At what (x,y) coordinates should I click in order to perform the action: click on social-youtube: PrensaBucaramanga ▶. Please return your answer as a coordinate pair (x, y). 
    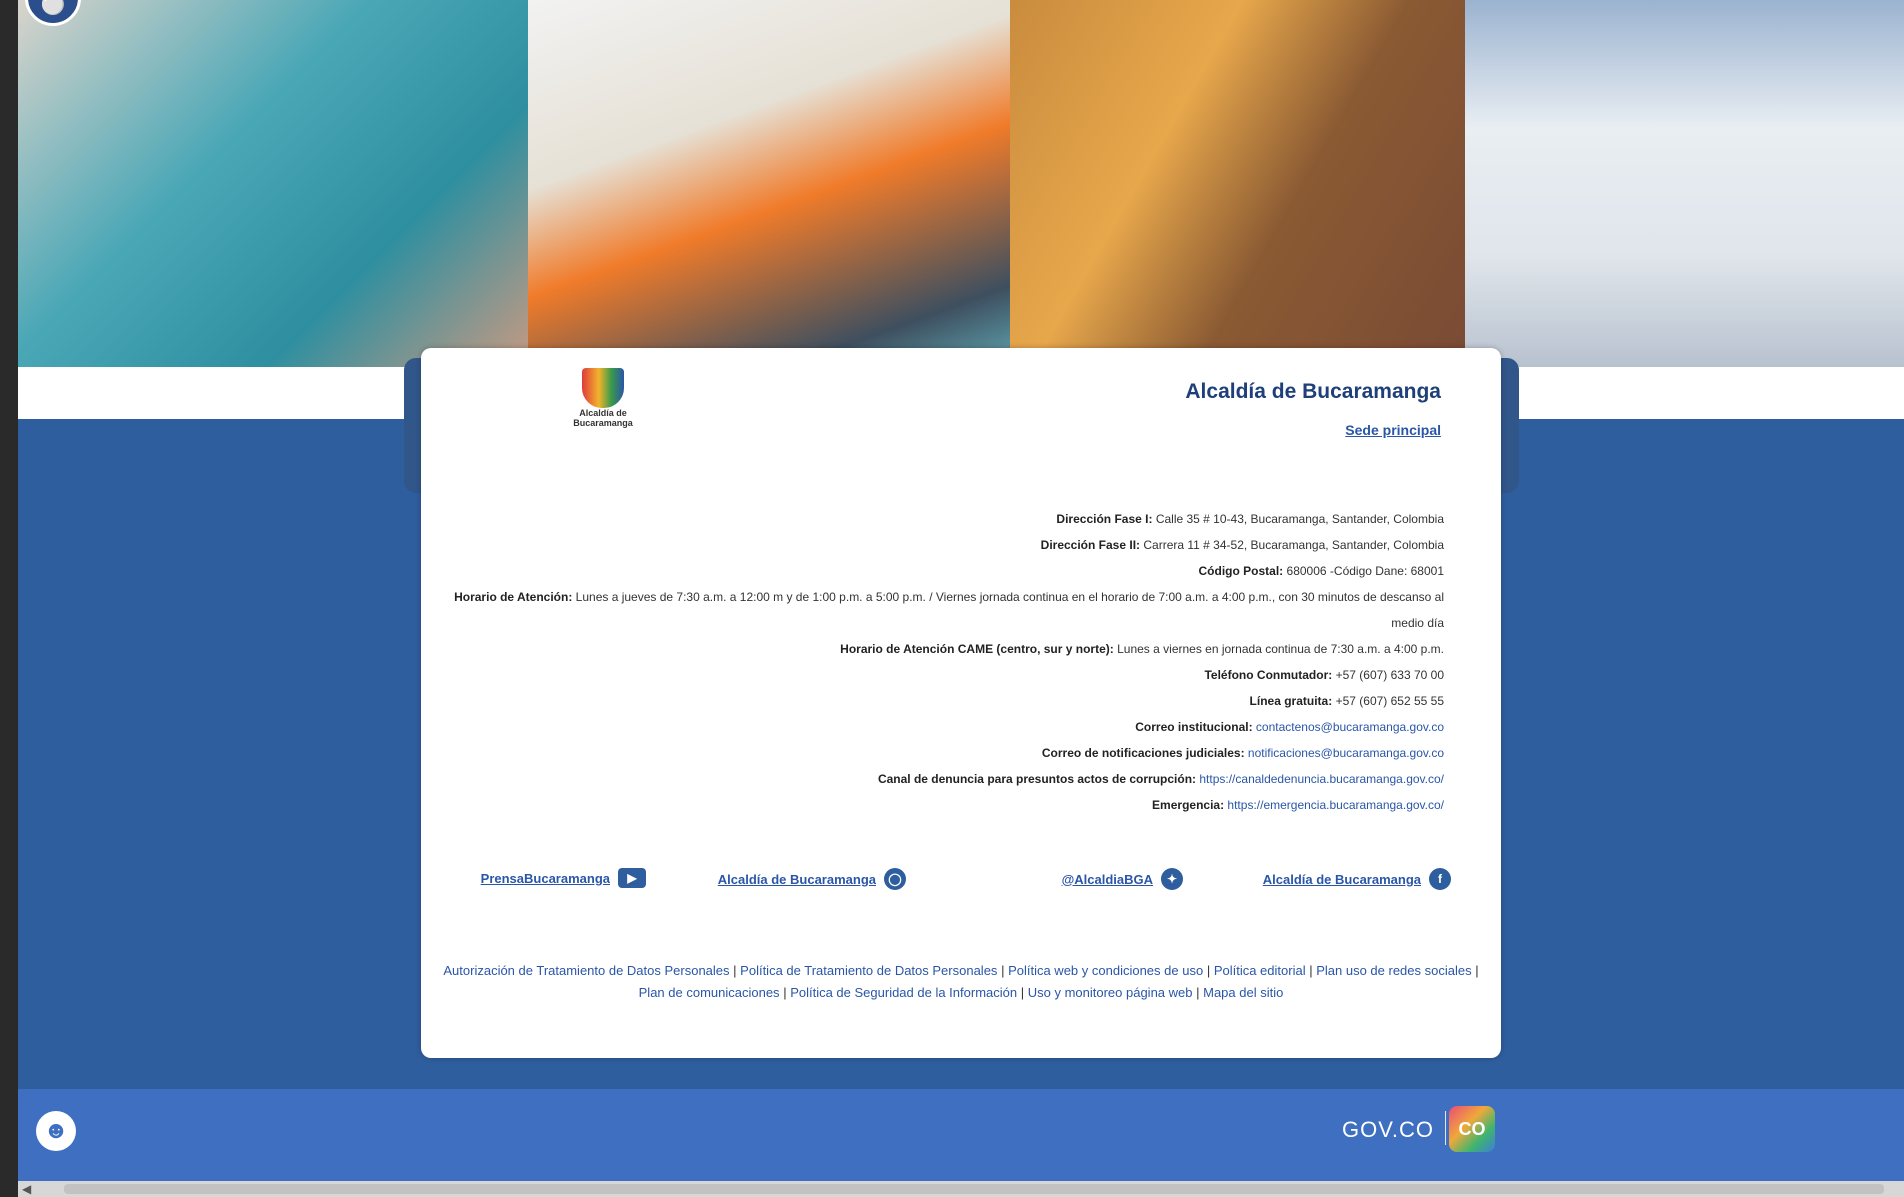
    Looking at the image, I should click on (563, 878).